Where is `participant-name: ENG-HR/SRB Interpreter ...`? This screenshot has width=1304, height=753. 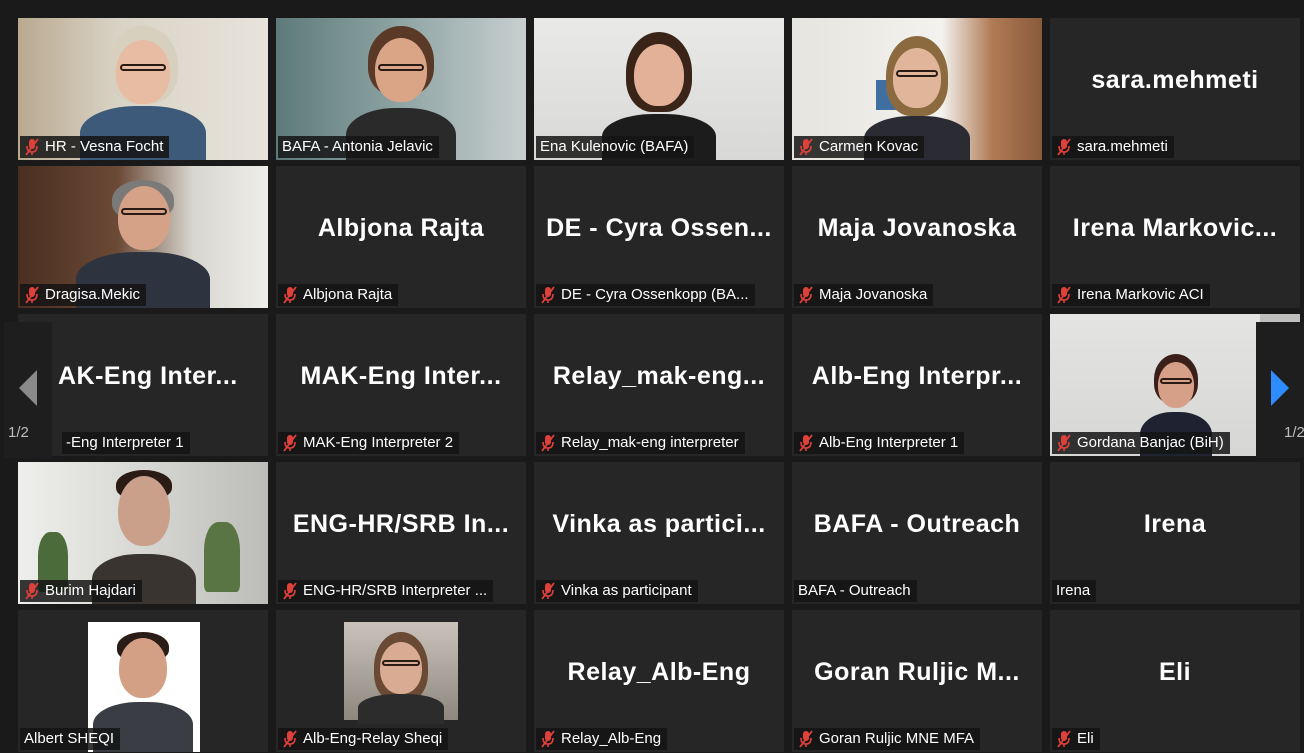
participant-name: ENG-HR/SRB Interpreter ... is located at coordinates (395, 590).